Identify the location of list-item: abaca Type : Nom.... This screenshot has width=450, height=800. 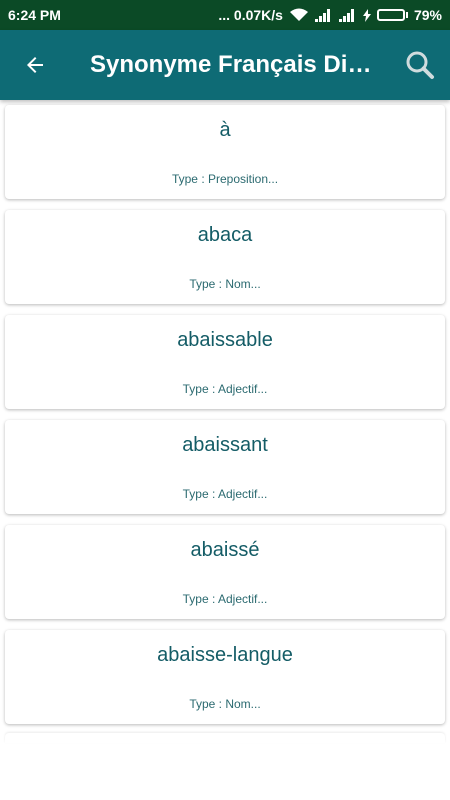
(225, 257).